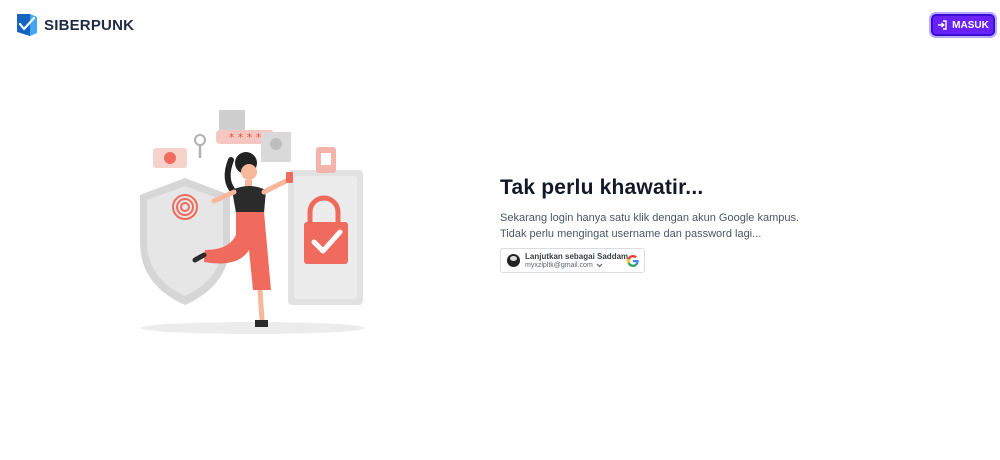 The height and width of the screenshot is (460, 1000). Describe the element at coordinates (942, 25) in the screenshot. I see `sign-in-icon` at that location.